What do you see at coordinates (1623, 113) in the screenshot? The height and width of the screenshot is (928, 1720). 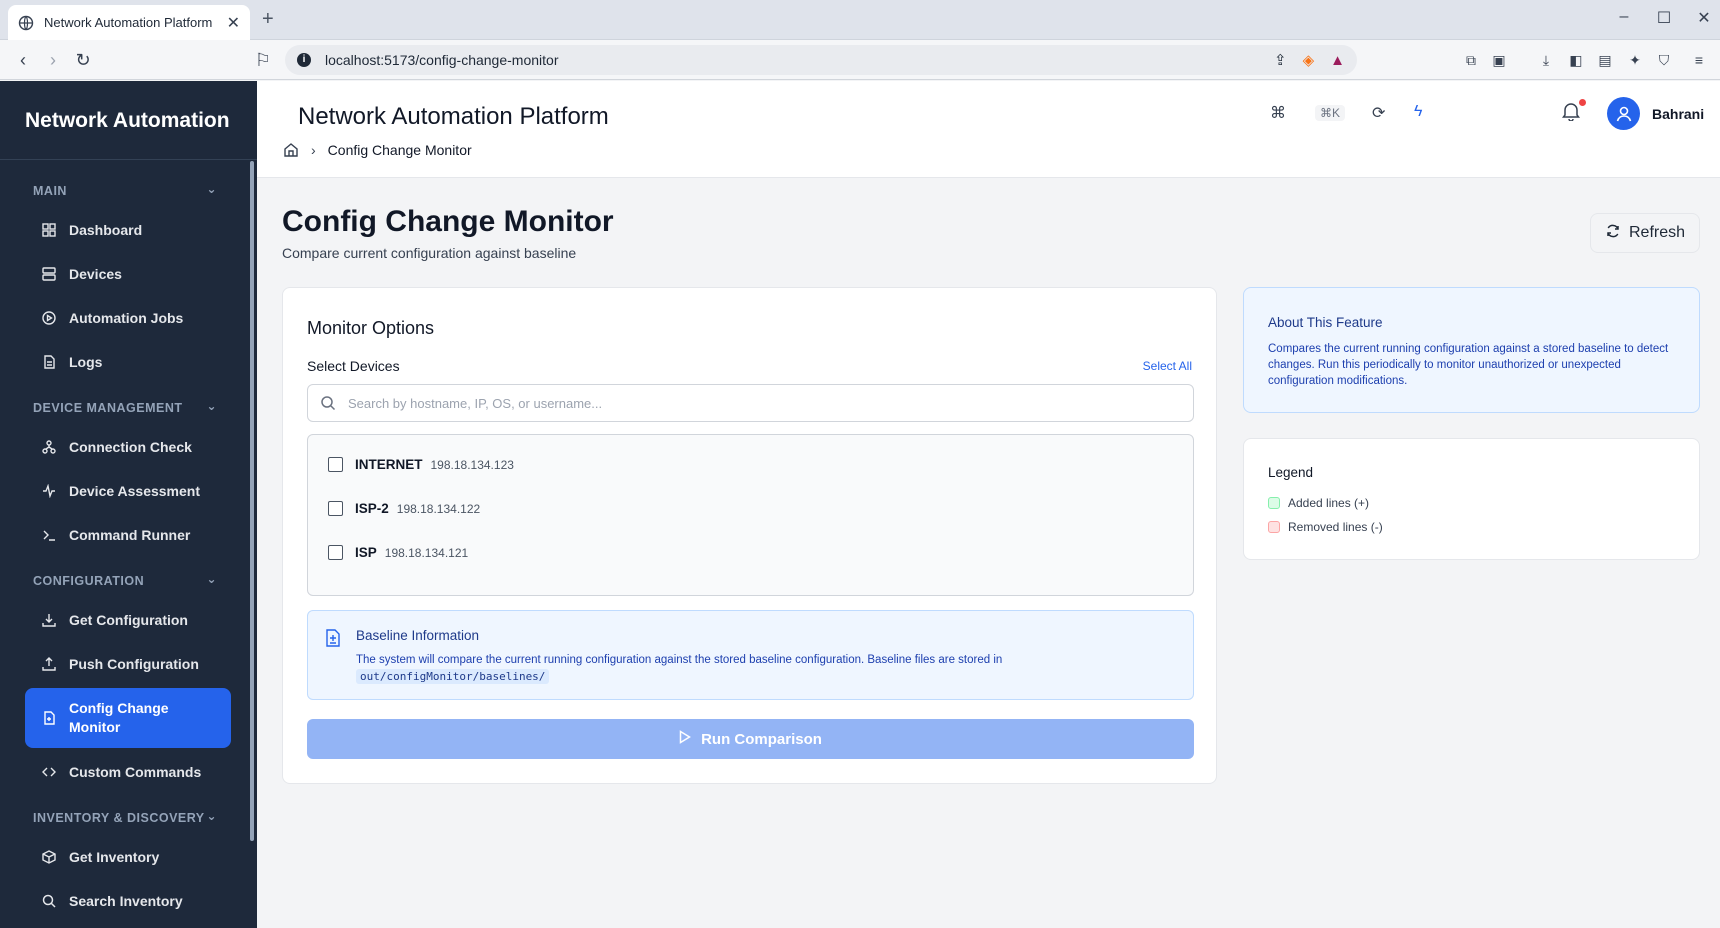 I see `avatar` at bounding box center [1623, 113].